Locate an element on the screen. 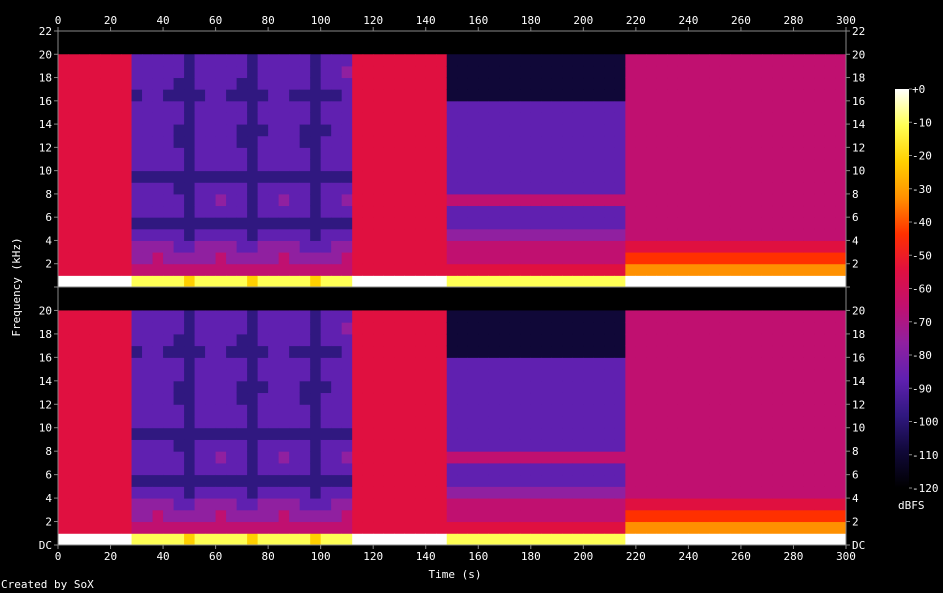 The height and width of the screenshot is (593, 943). y-tick-label-right: 2 is located at coordinates (855, 264).